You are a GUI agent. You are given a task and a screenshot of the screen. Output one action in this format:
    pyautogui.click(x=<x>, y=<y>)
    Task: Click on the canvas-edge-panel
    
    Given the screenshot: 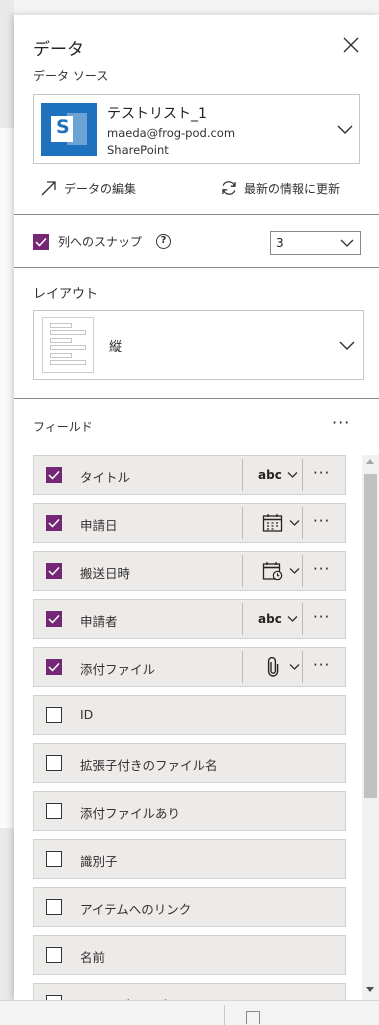 What is the action you would take?
    pyautogui.click(x=7, y=478)
    